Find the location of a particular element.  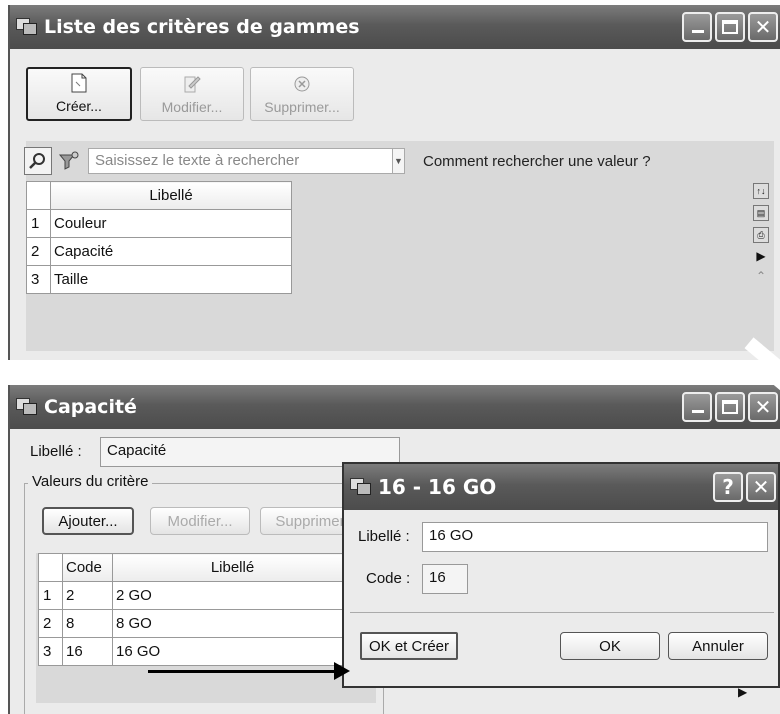

delete-icon is located at coordinates (302, 84).